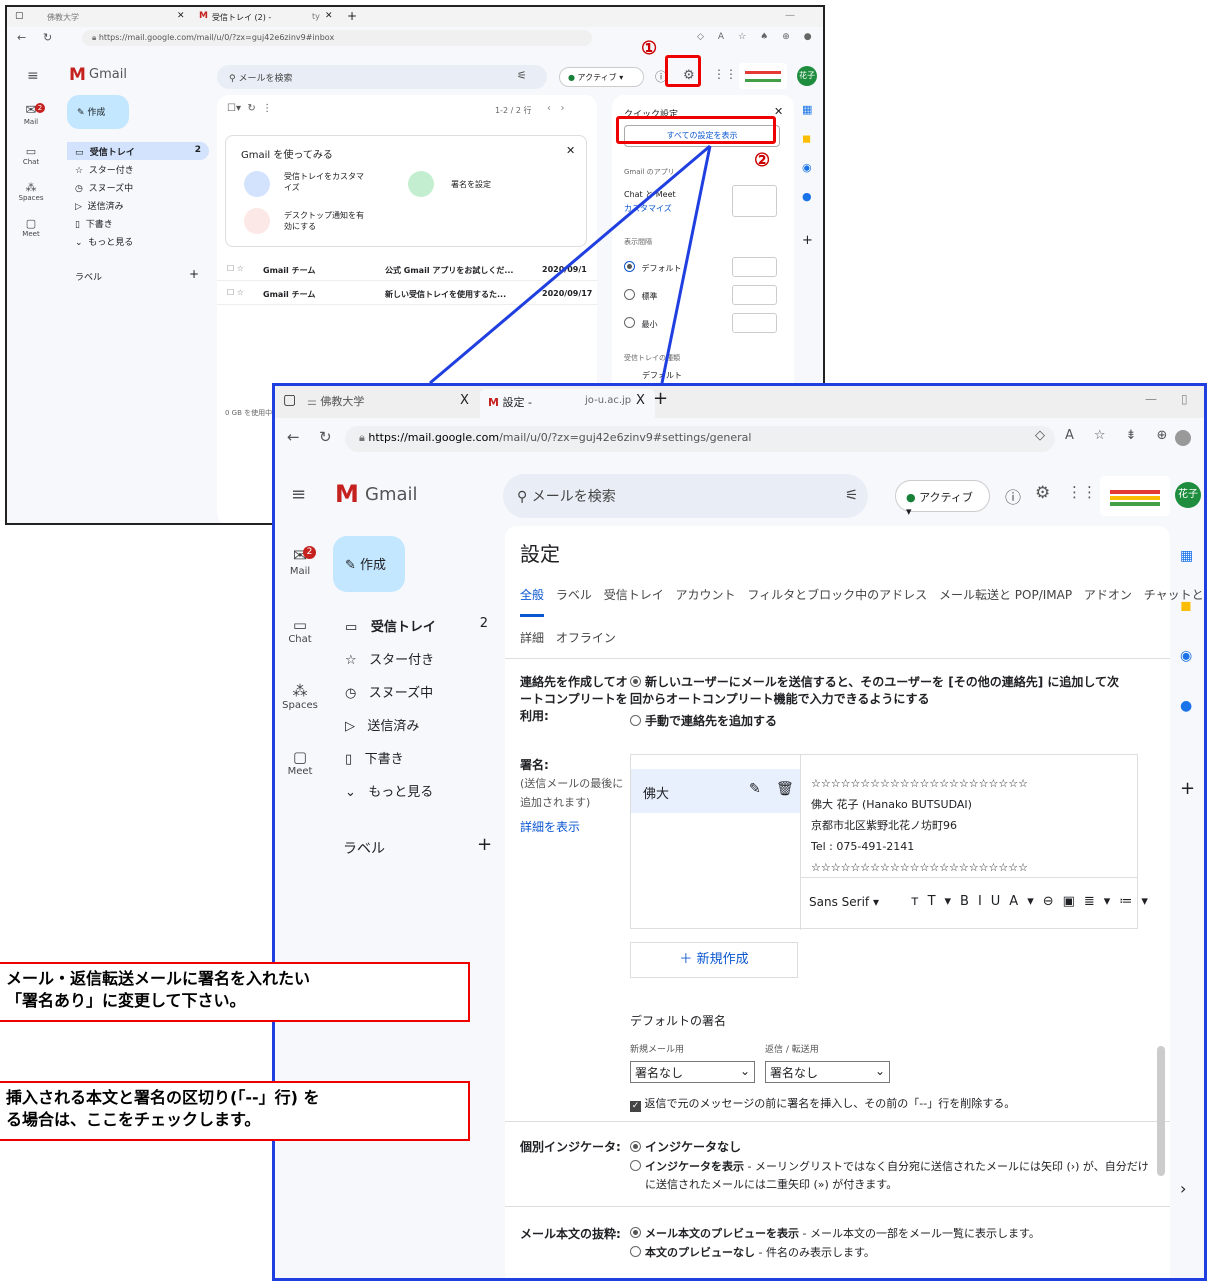 The width and height of the screenshot is (1209, 1283). What do you see at coordinates (835, 1233) in the screenshot?
I see `snippet-option-show: メール本文のプレビューを表示 - メール本文の一部をメール一覧に表示します。` at bounding box center [835, 1233].